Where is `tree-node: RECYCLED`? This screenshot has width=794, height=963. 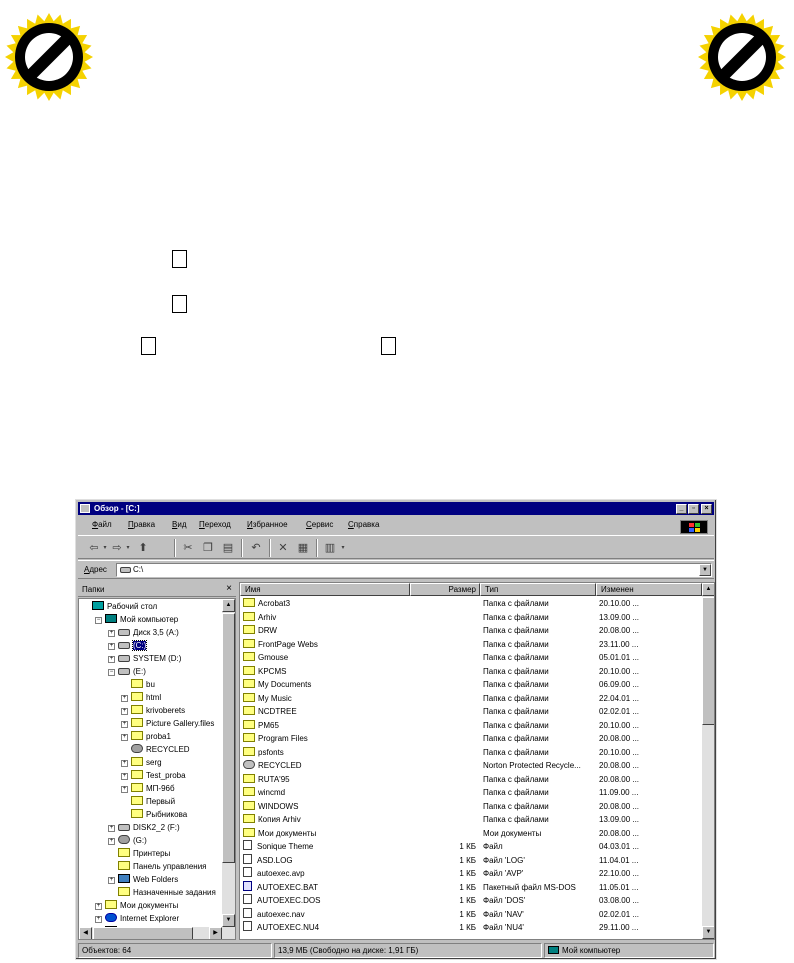 tree-node: RECYCLED is located at coordinates (155, 749).